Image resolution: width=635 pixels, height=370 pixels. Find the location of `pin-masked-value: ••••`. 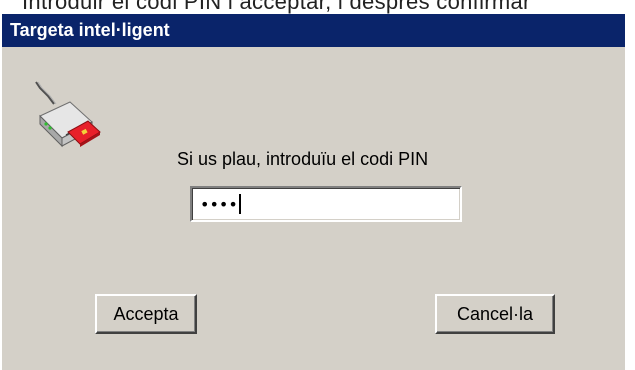

pin-masked-value: •••• is located at coordinates (220, 204).